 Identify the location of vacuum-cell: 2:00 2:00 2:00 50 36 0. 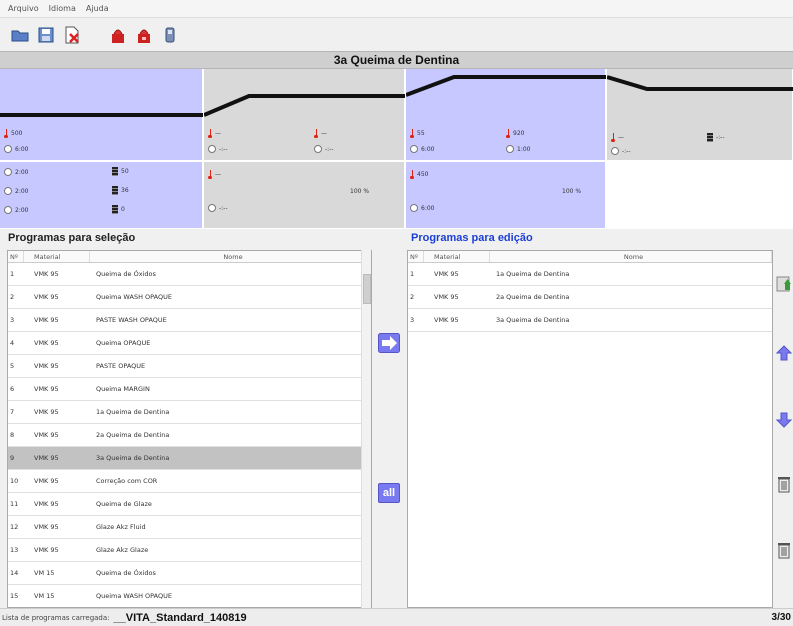
(101, 195).